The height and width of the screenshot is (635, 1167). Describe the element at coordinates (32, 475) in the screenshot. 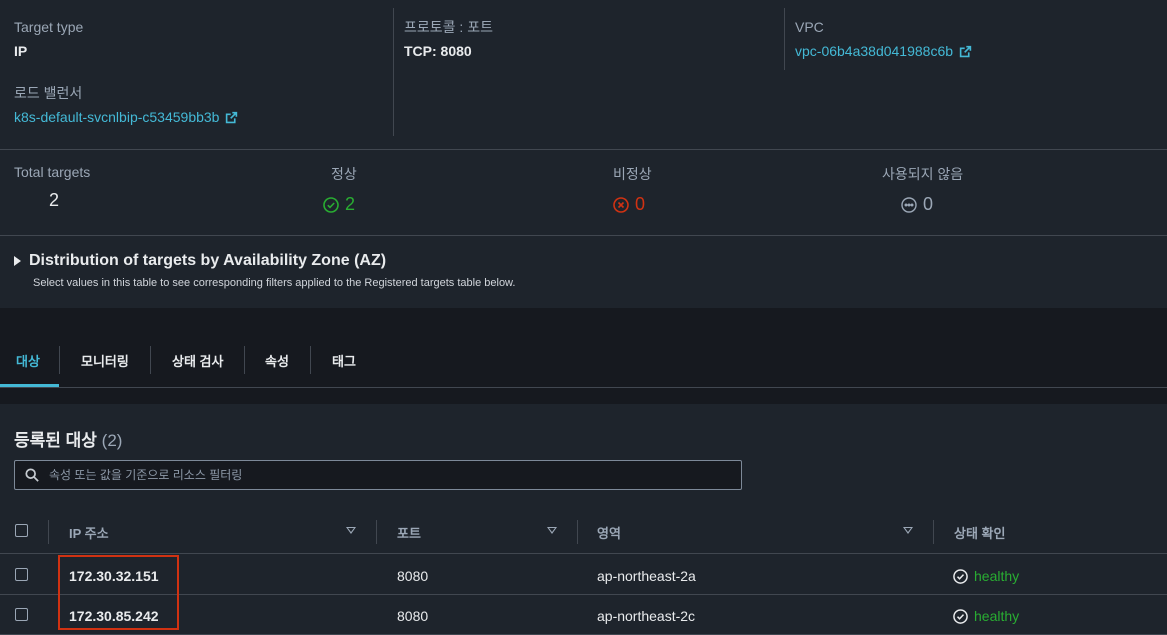

I see `search-icon` at that location.